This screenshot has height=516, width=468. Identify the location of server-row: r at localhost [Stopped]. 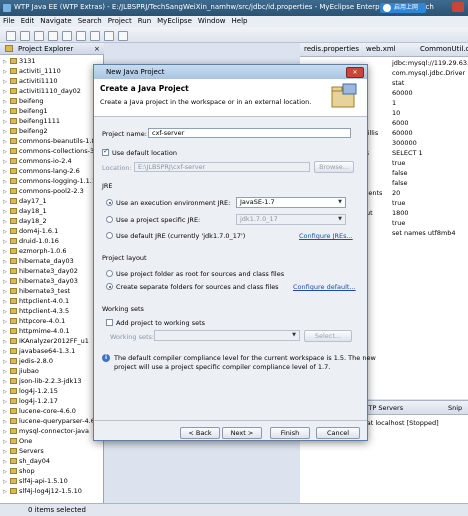
(400, 423).